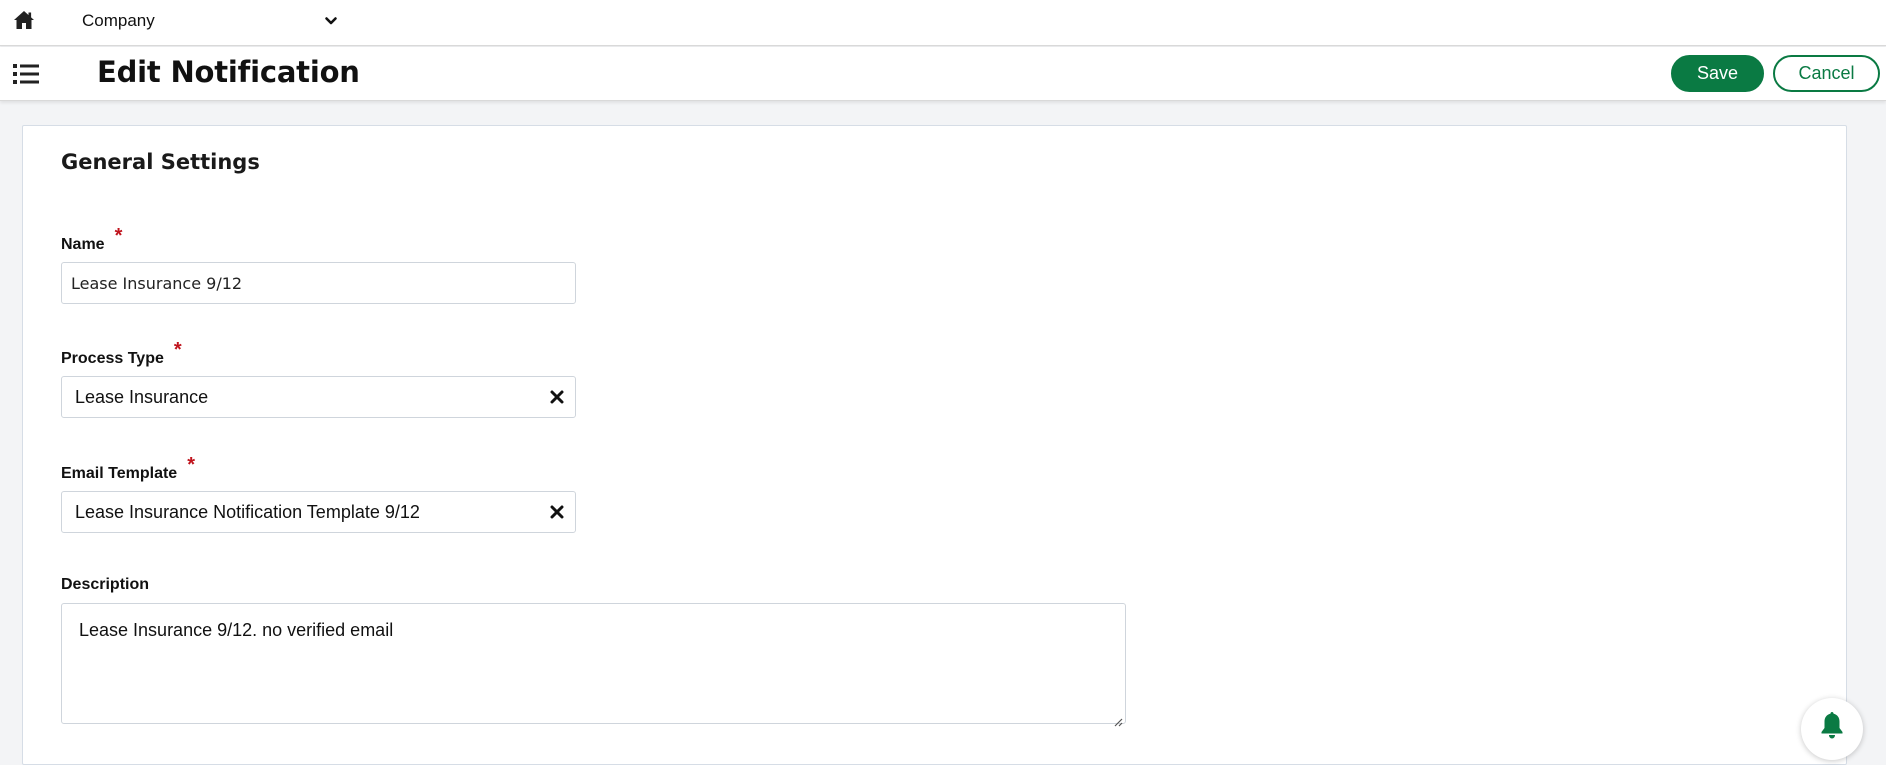 This screenshot has width=1886, height=765. I want to click on notifications-button, so click(1832, 729).